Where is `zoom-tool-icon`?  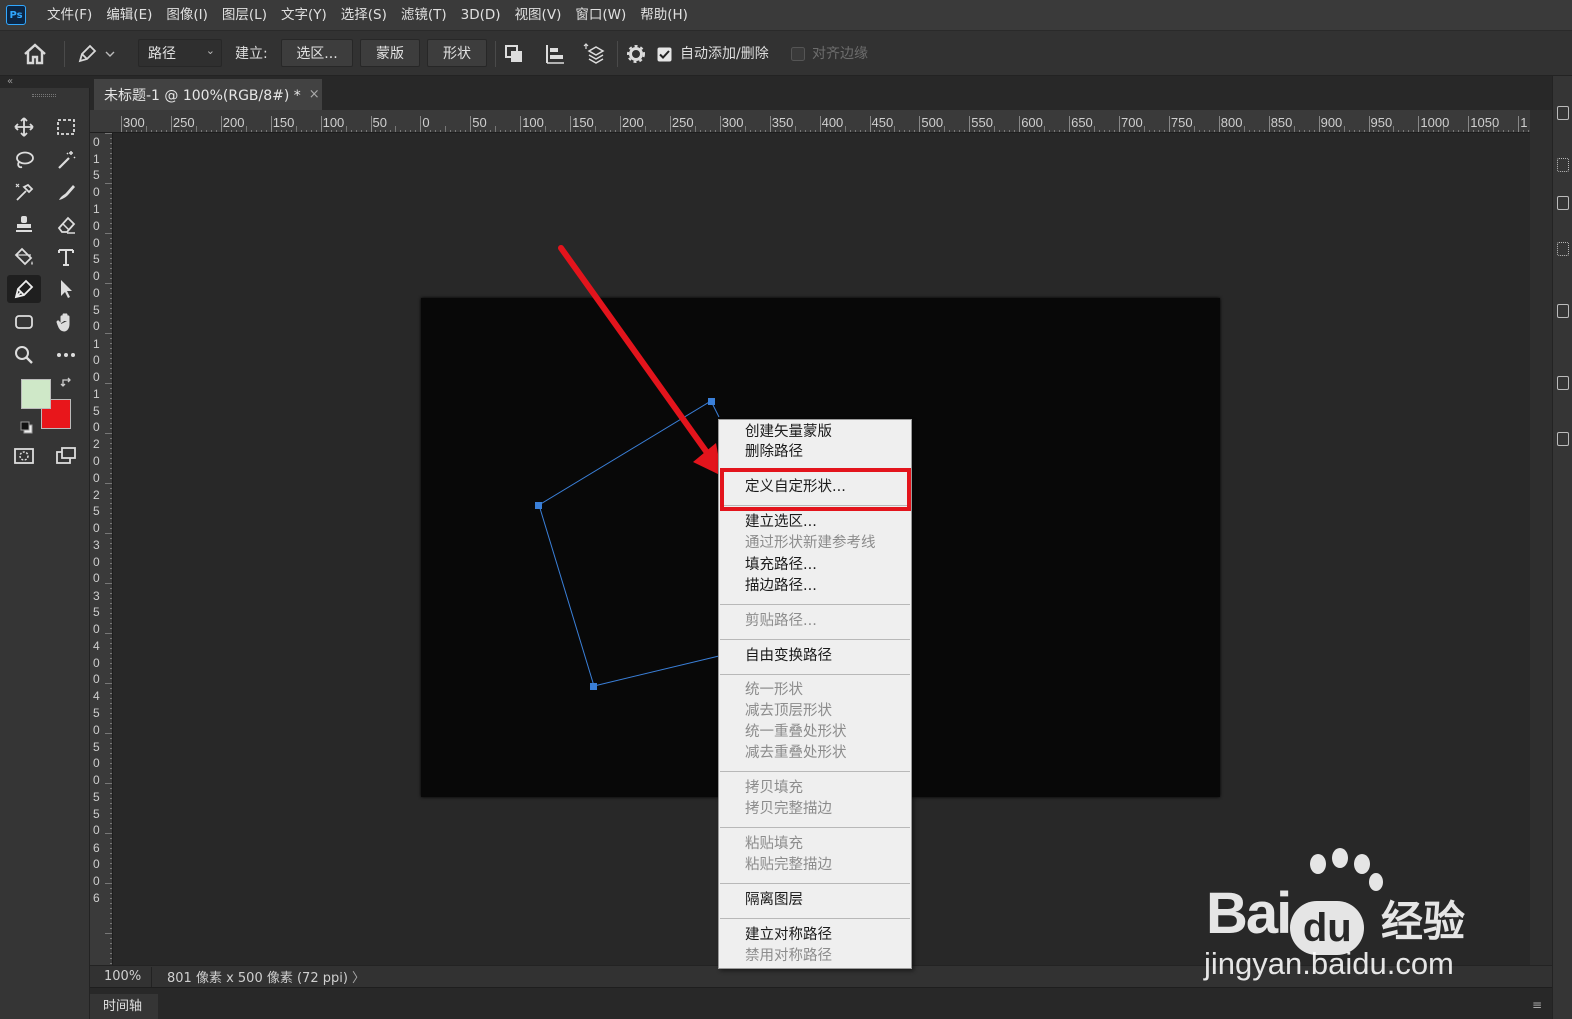
zoom-tool-icon is located at coordinates (24, 355).